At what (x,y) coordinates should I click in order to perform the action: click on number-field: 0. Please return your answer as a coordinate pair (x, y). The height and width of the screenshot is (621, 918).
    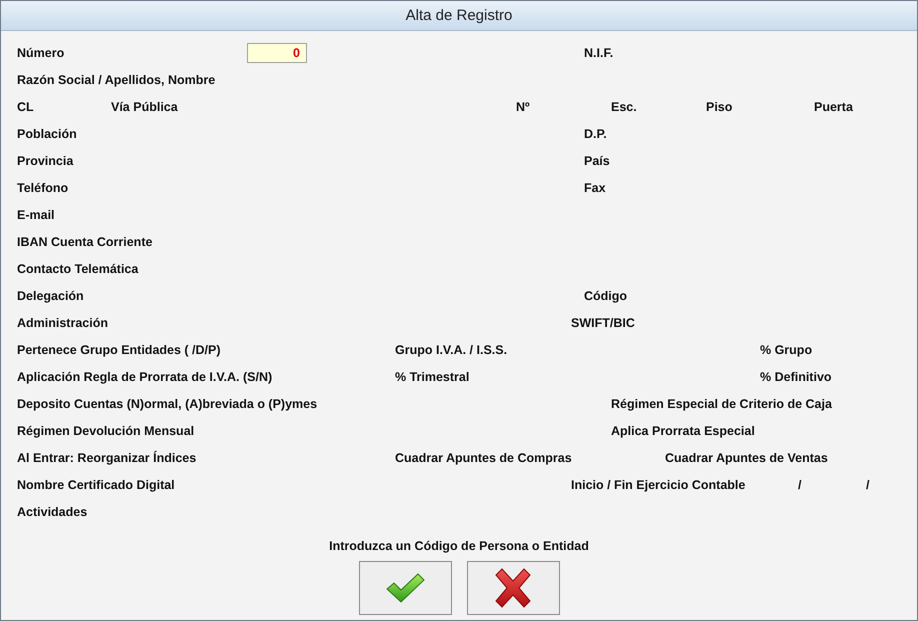
    Looking at the image, I should click on (277, 52).